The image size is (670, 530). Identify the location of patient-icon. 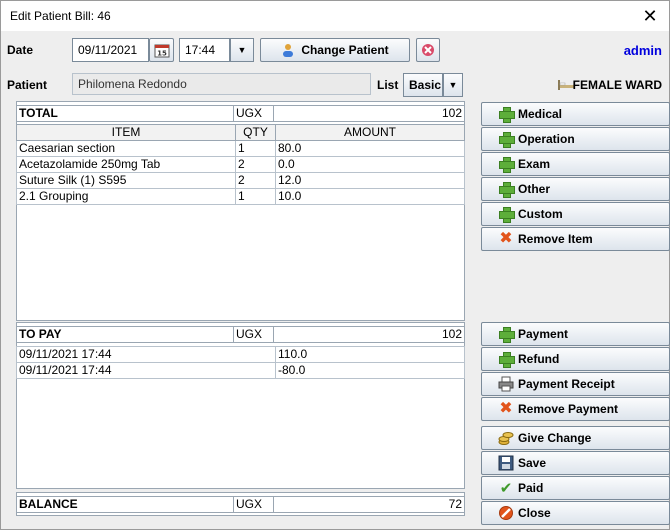
(288, 50).